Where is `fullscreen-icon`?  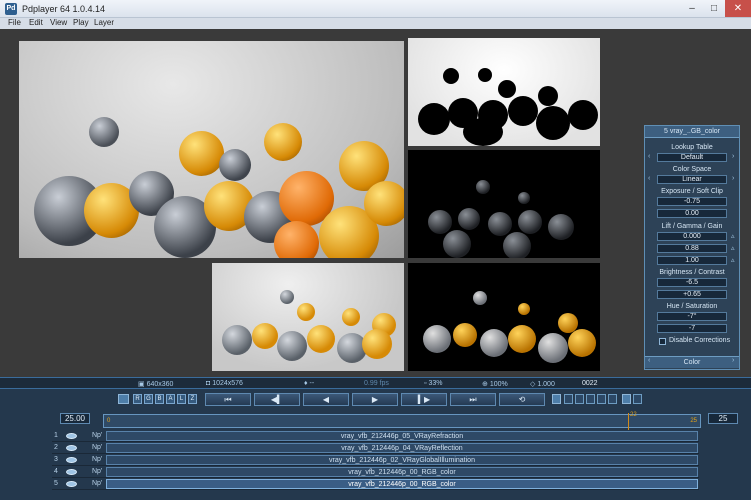
fullscreen-icon is located at coordinates (637, 399).